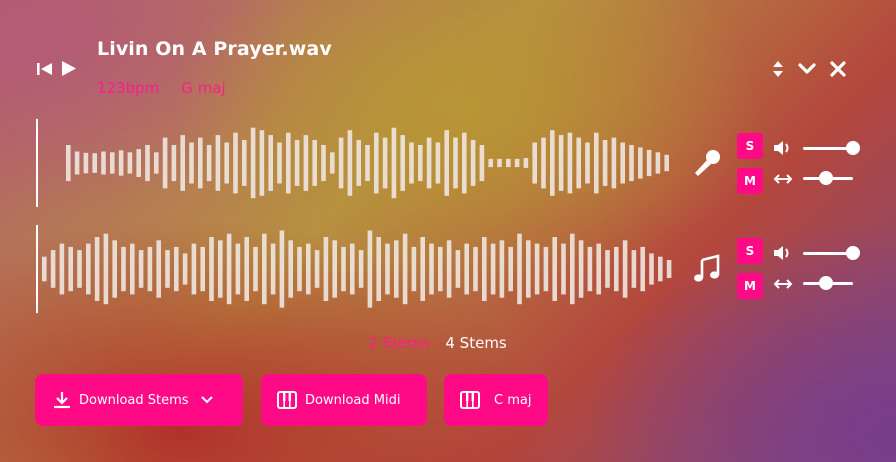 This screenshot has height=462, width=896. What do you see at coordinates (69, 68) in the screenshot?
I see `play-icon` at bounding box center [69, 68].